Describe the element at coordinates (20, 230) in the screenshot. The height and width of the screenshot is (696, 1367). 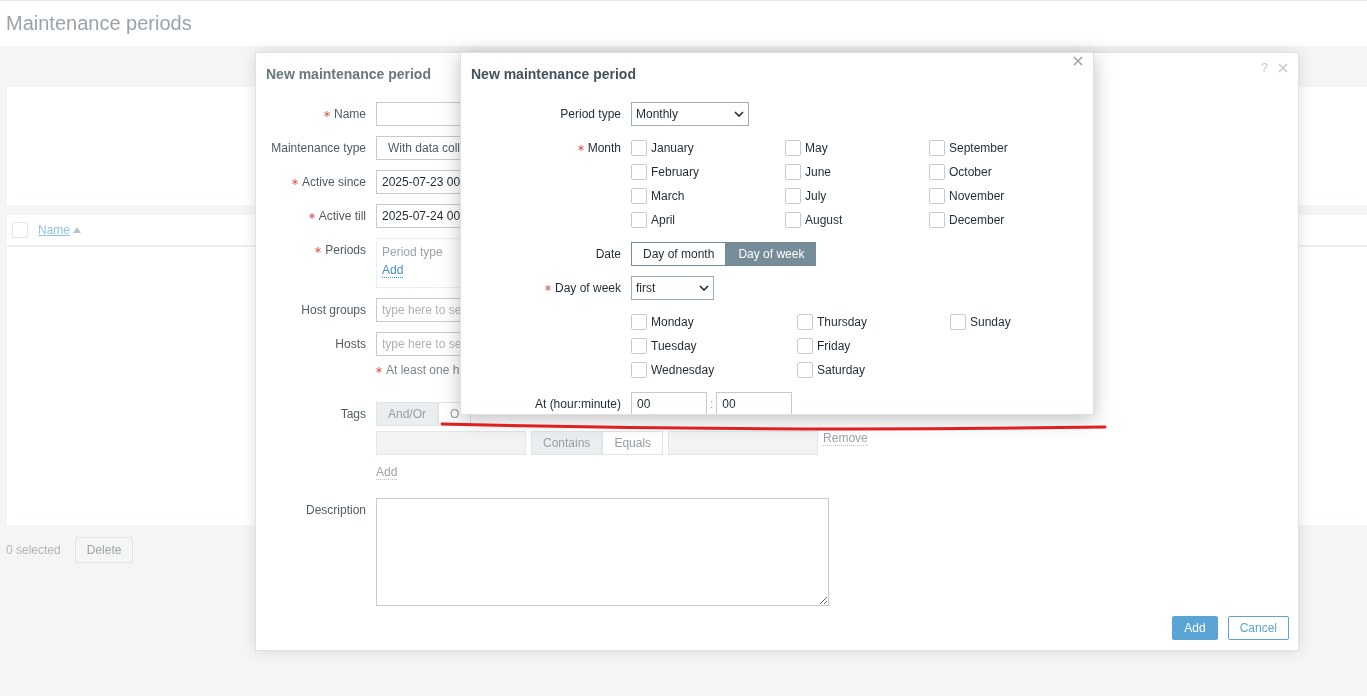
I see `select-all-checkbox` at that location.